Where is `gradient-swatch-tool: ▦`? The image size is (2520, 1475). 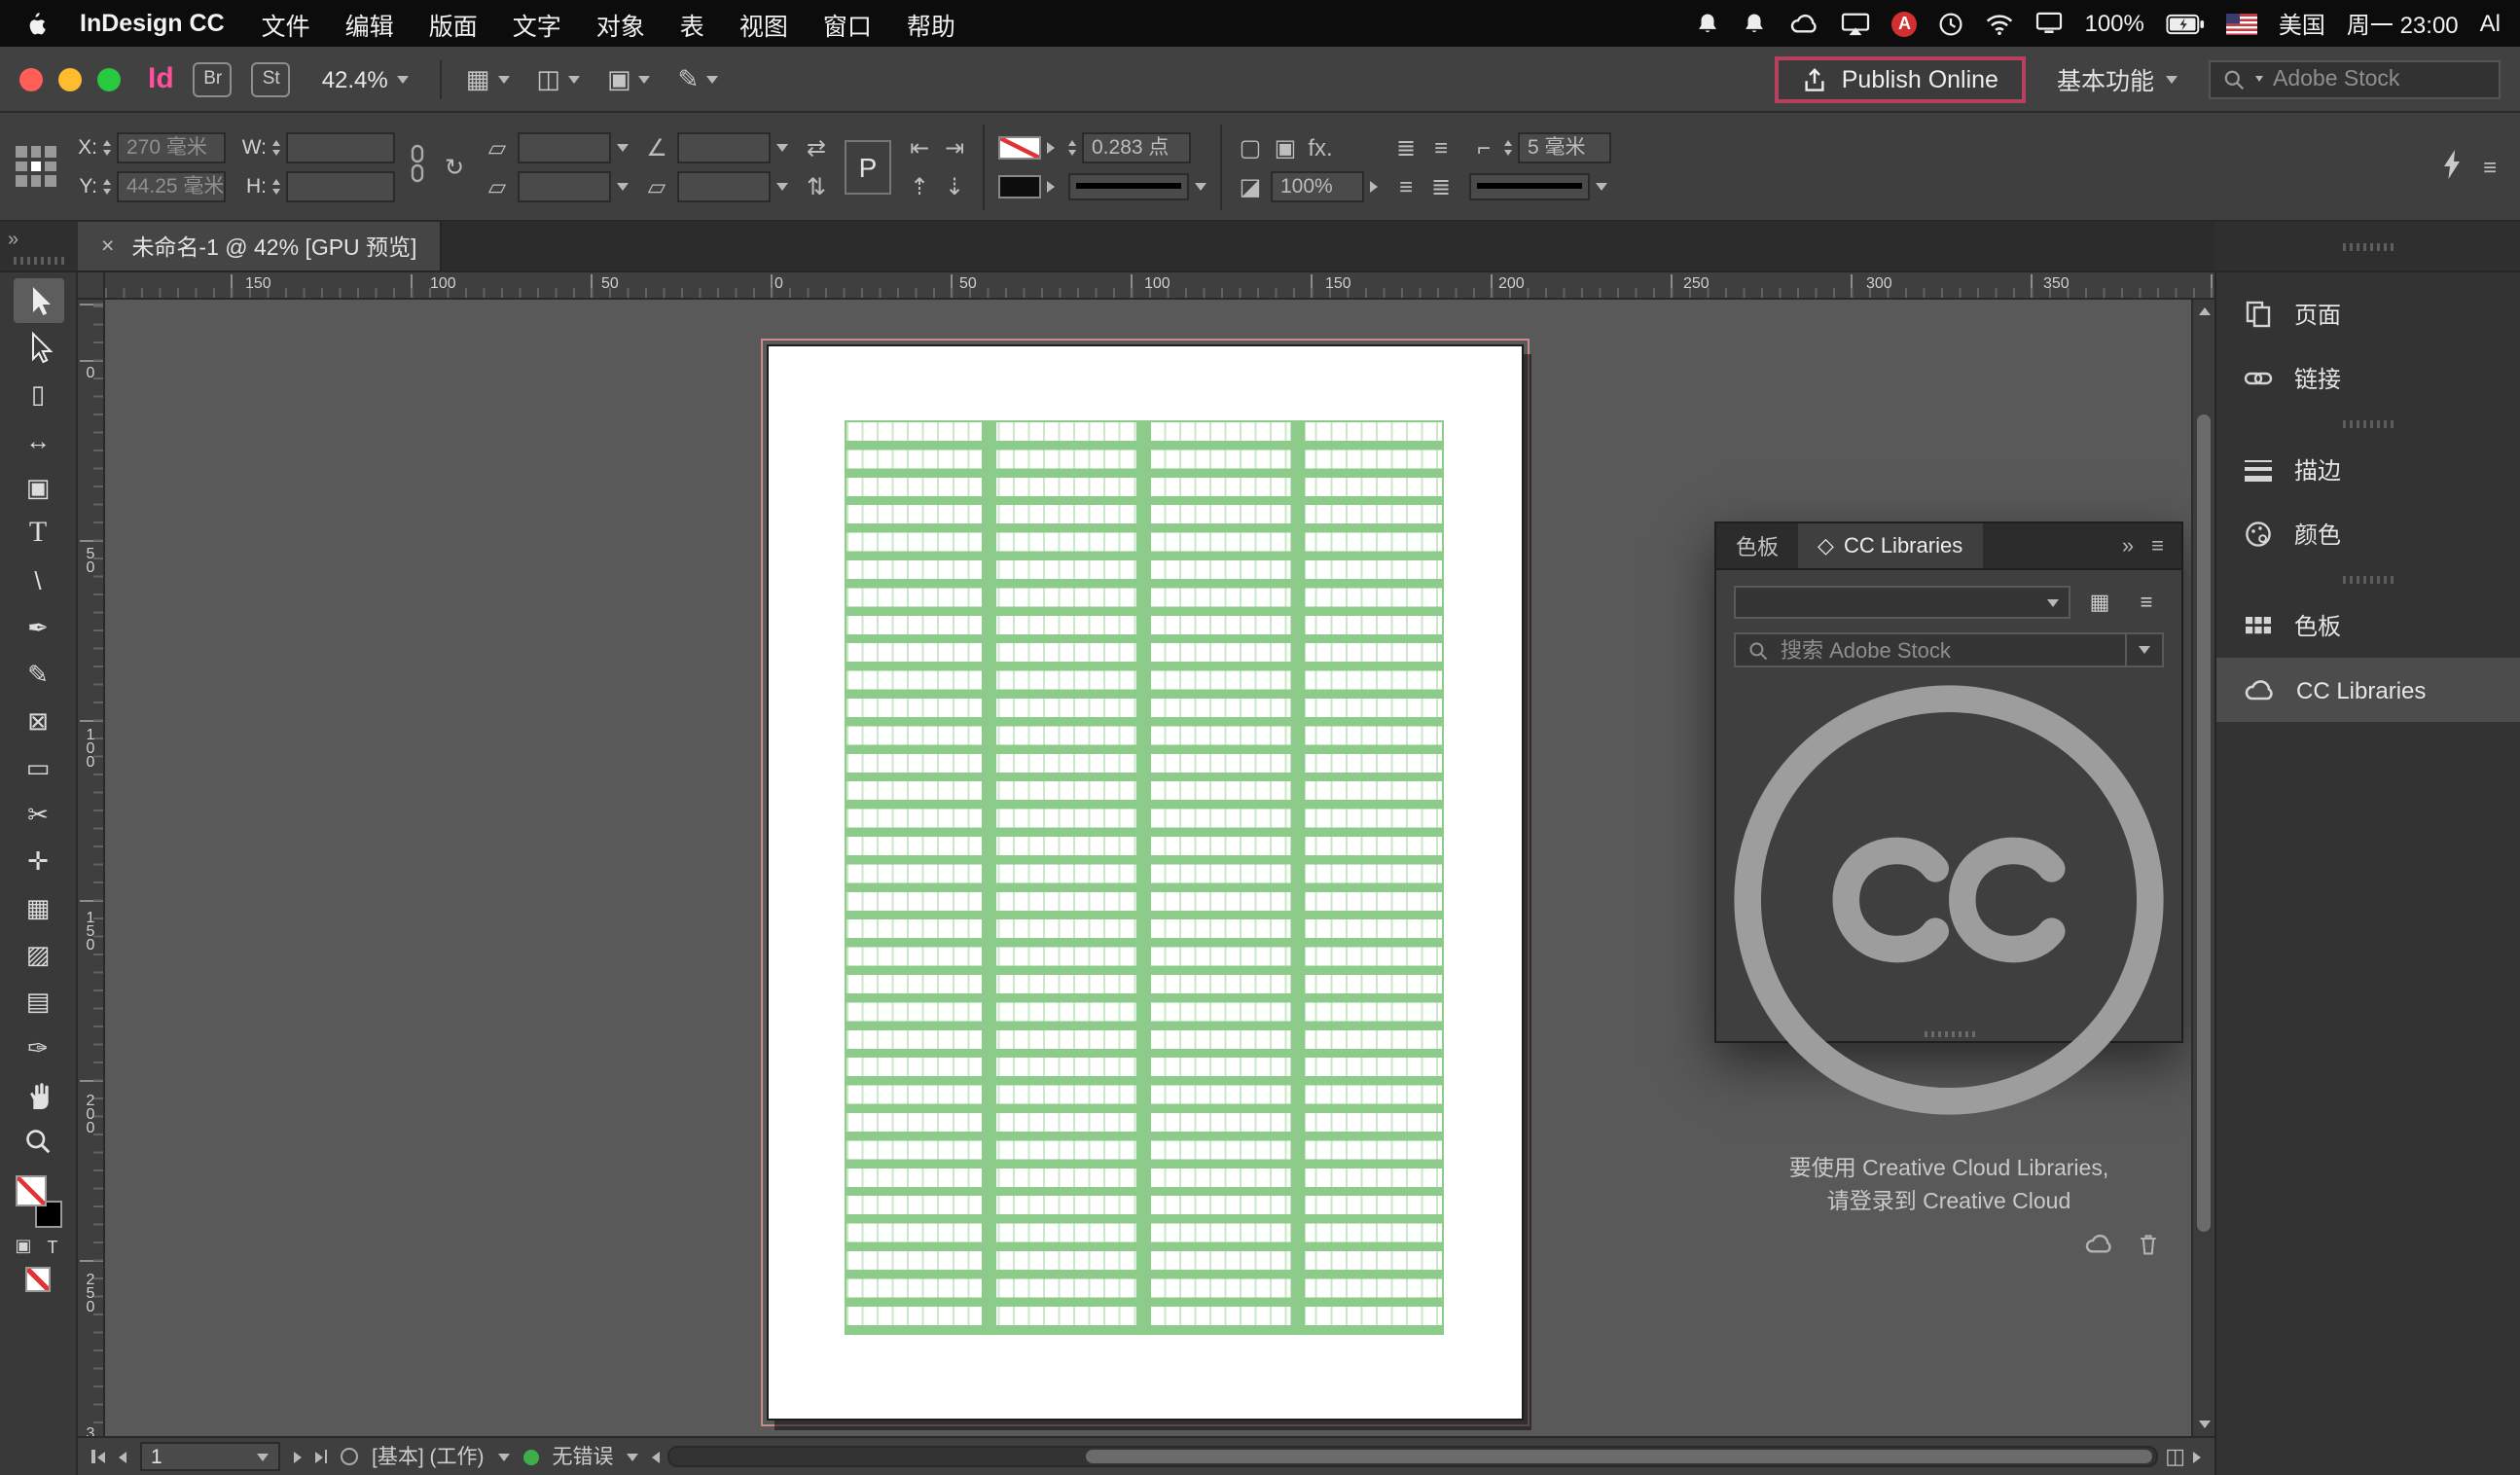
gradient-swatch-tool: ▦ is located at coordinates (38, 907).